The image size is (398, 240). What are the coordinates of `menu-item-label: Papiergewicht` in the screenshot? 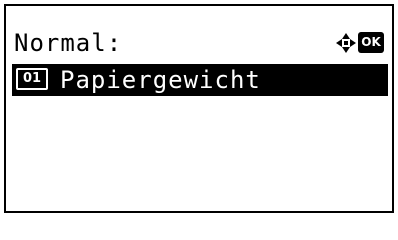 It's located at (160, 80).